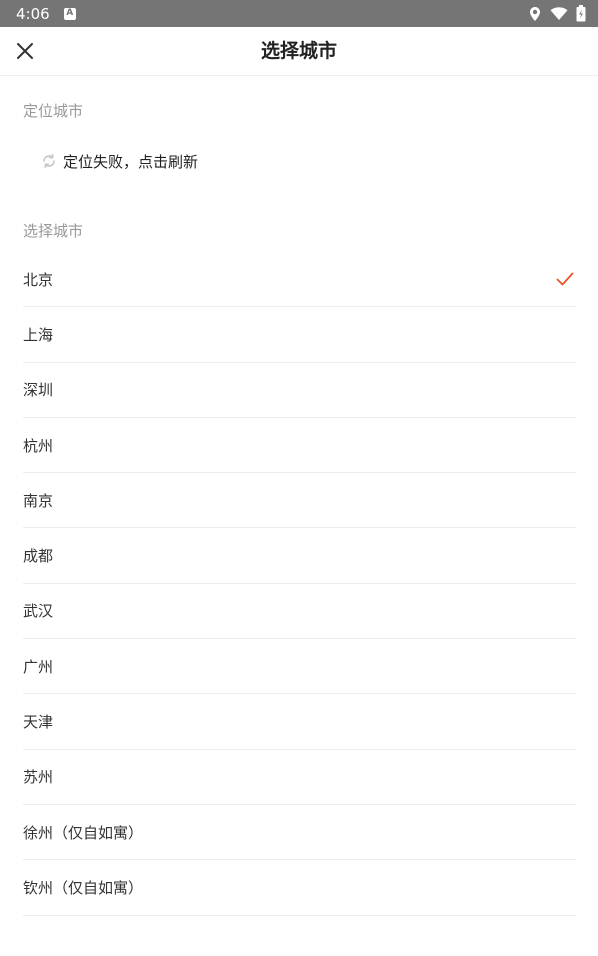 The width and height of the screenshot is (598, 956). I want to click on close-icon, so click(25, 51).